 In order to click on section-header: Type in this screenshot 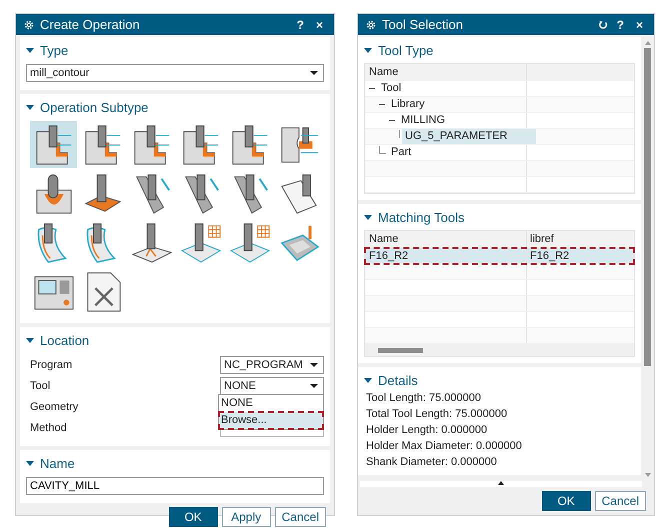, I will do `click(175, 50)`.